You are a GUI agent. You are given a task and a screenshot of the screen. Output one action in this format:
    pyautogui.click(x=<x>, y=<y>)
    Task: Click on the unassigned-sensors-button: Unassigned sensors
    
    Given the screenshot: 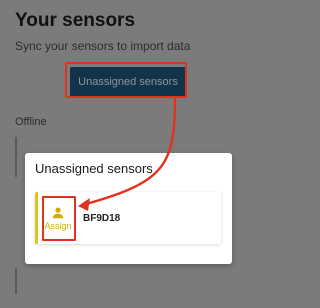 What is the action you would take?
    pyautogui.click(x=128, y=82)
    